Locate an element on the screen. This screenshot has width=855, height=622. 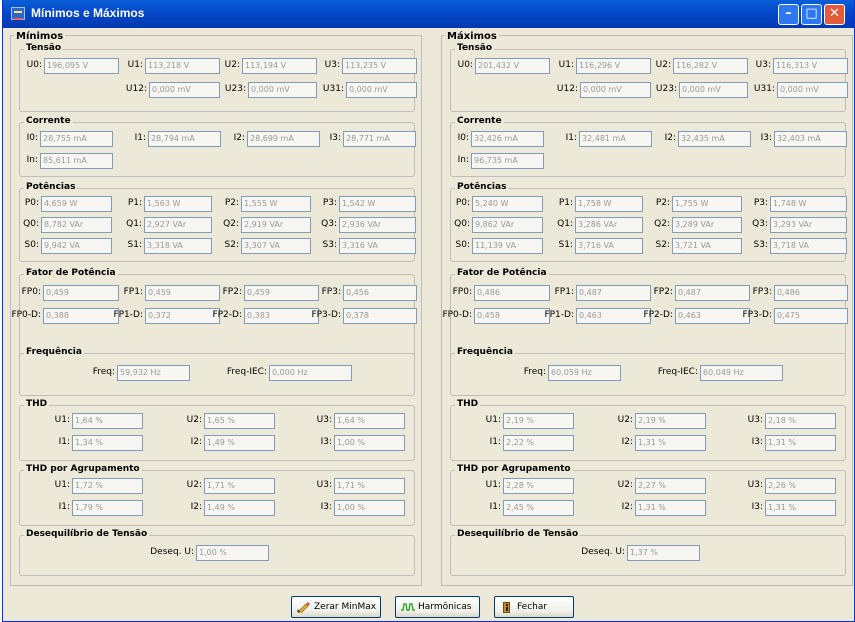
field-value: 0,456 is located at coordinates (380, 293).